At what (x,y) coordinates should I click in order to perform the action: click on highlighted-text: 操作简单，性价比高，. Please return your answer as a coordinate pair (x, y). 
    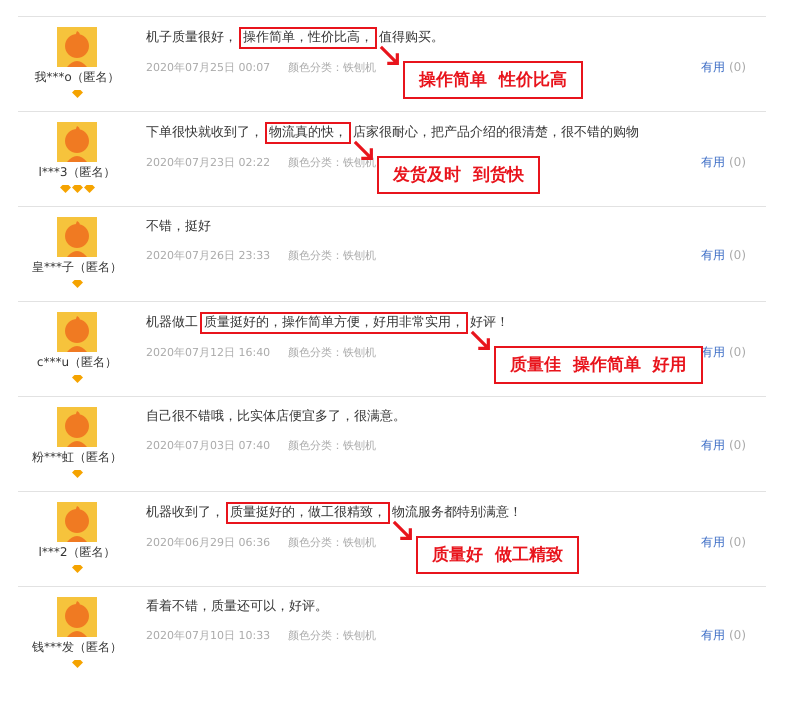
    Looking at the image, I should click on (308, 38).